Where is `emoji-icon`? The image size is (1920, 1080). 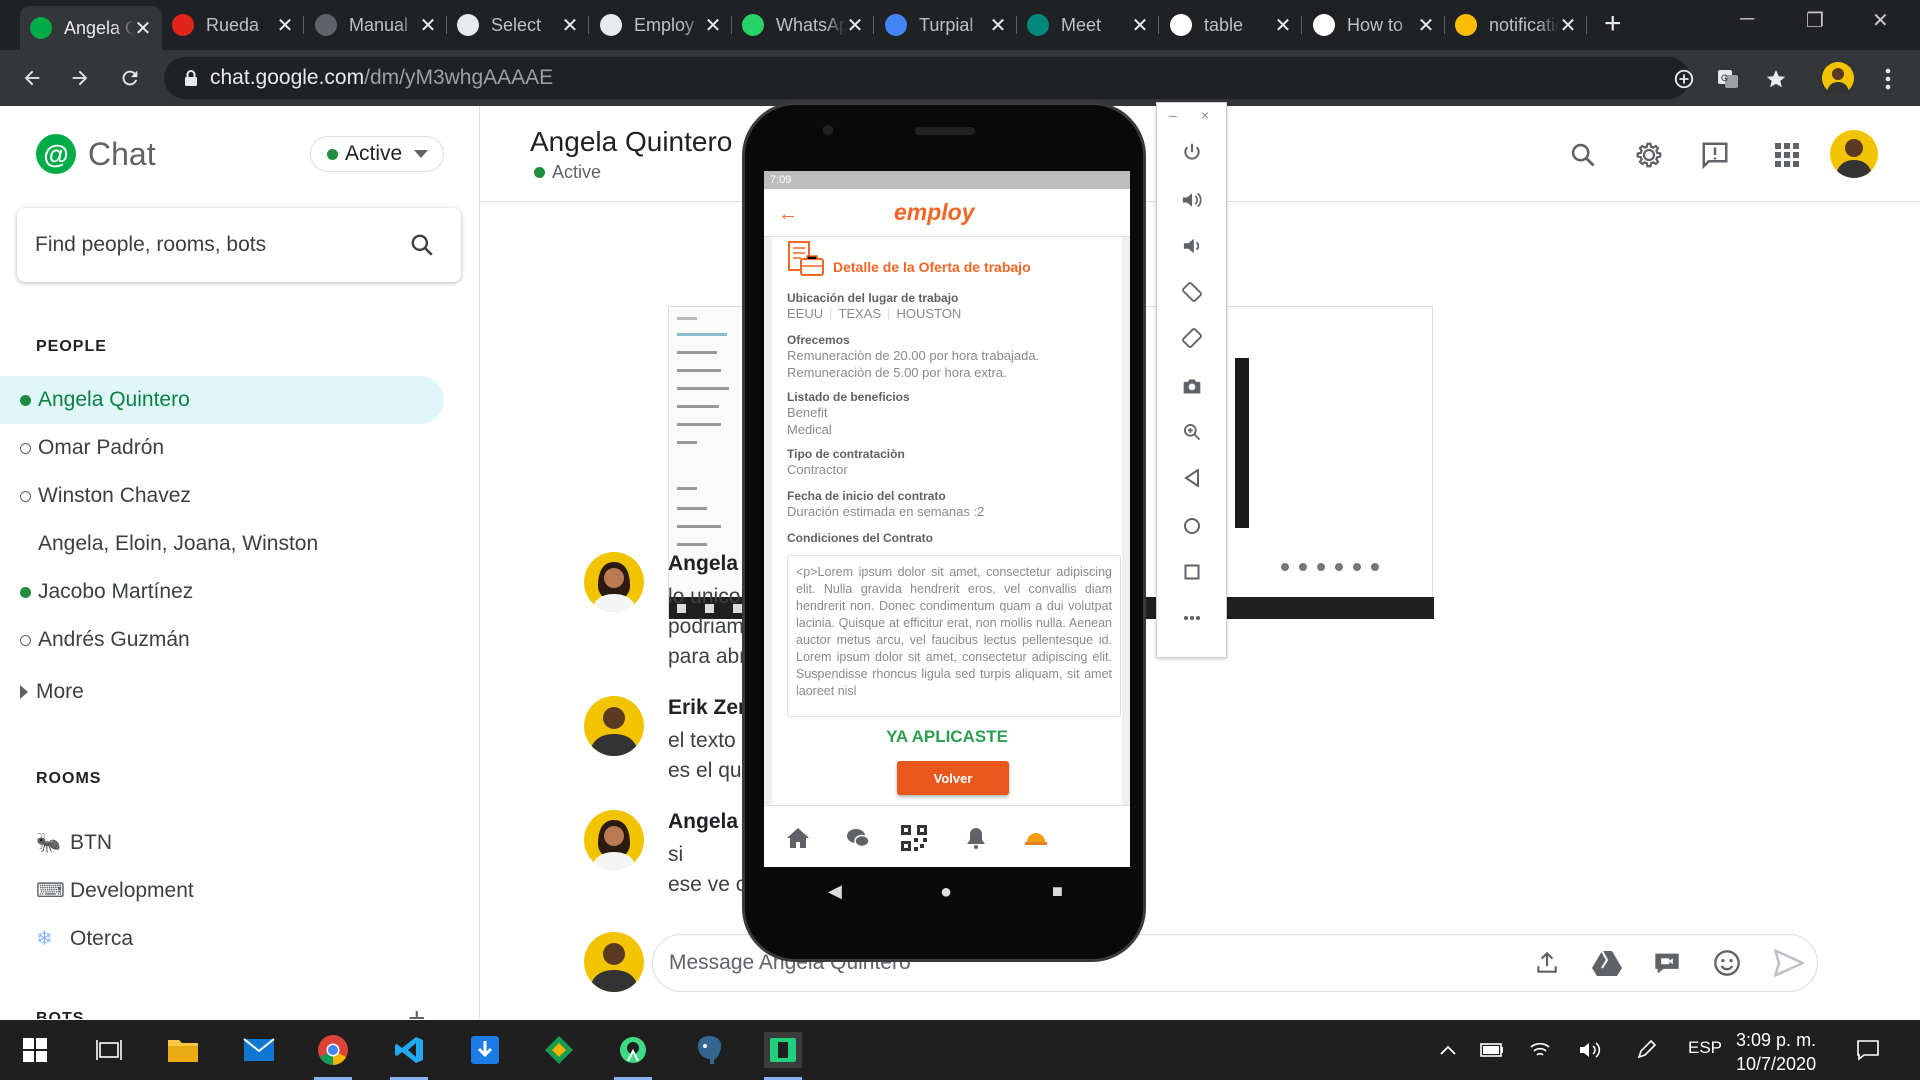
emoji-icon is located at coordinates (1727, 963).